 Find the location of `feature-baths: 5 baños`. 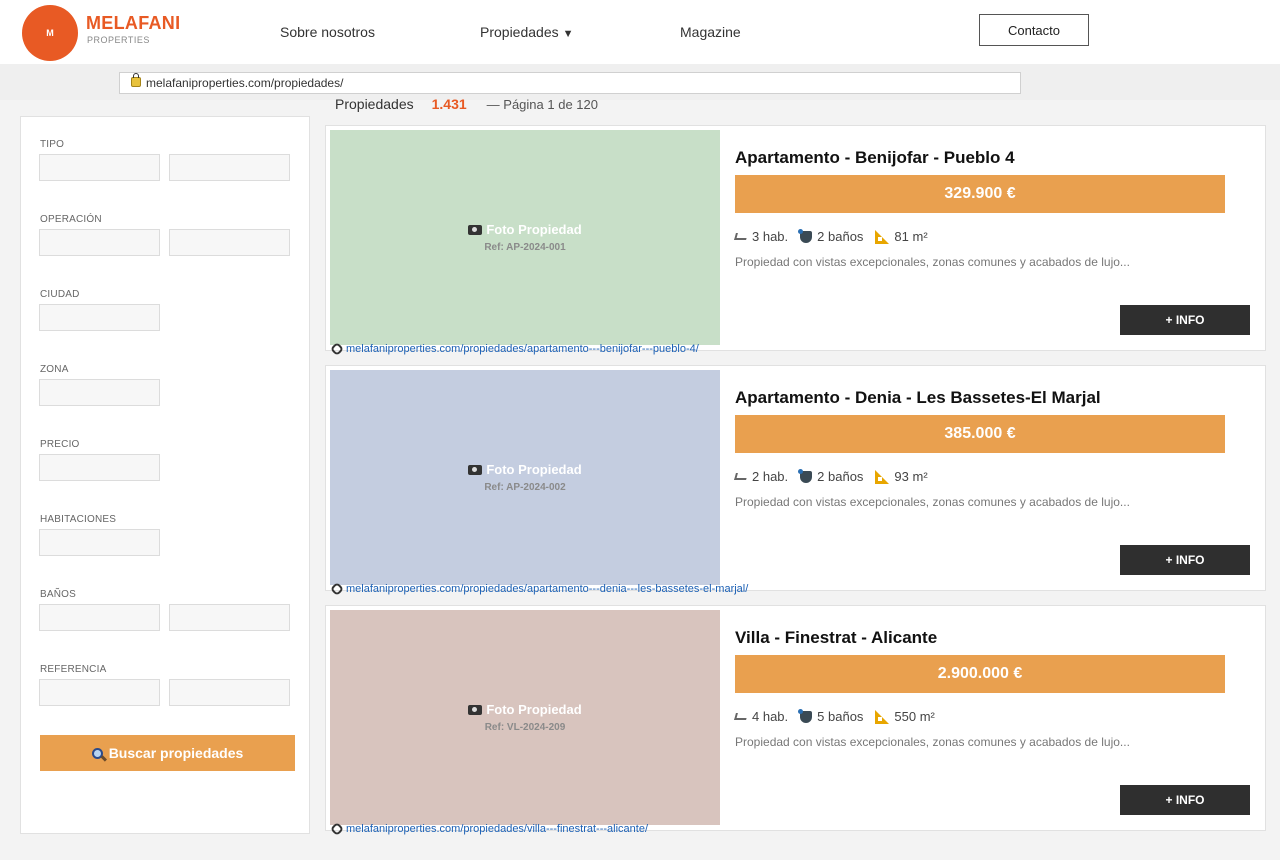

feature-baths: 5 baños is located at coordinates (831, 716).